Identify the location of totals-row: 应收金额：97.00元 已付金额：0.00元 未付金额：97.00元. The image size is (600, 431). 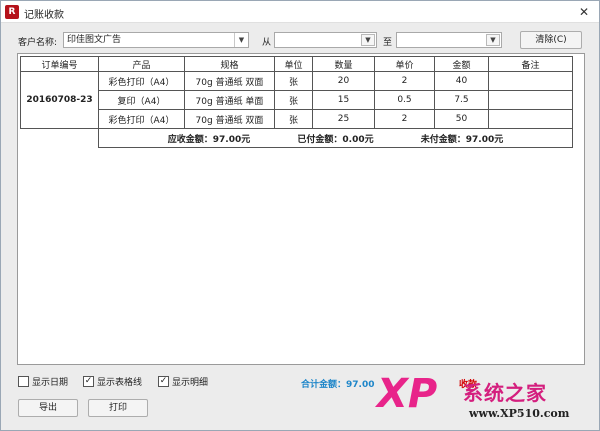
(296, 138).